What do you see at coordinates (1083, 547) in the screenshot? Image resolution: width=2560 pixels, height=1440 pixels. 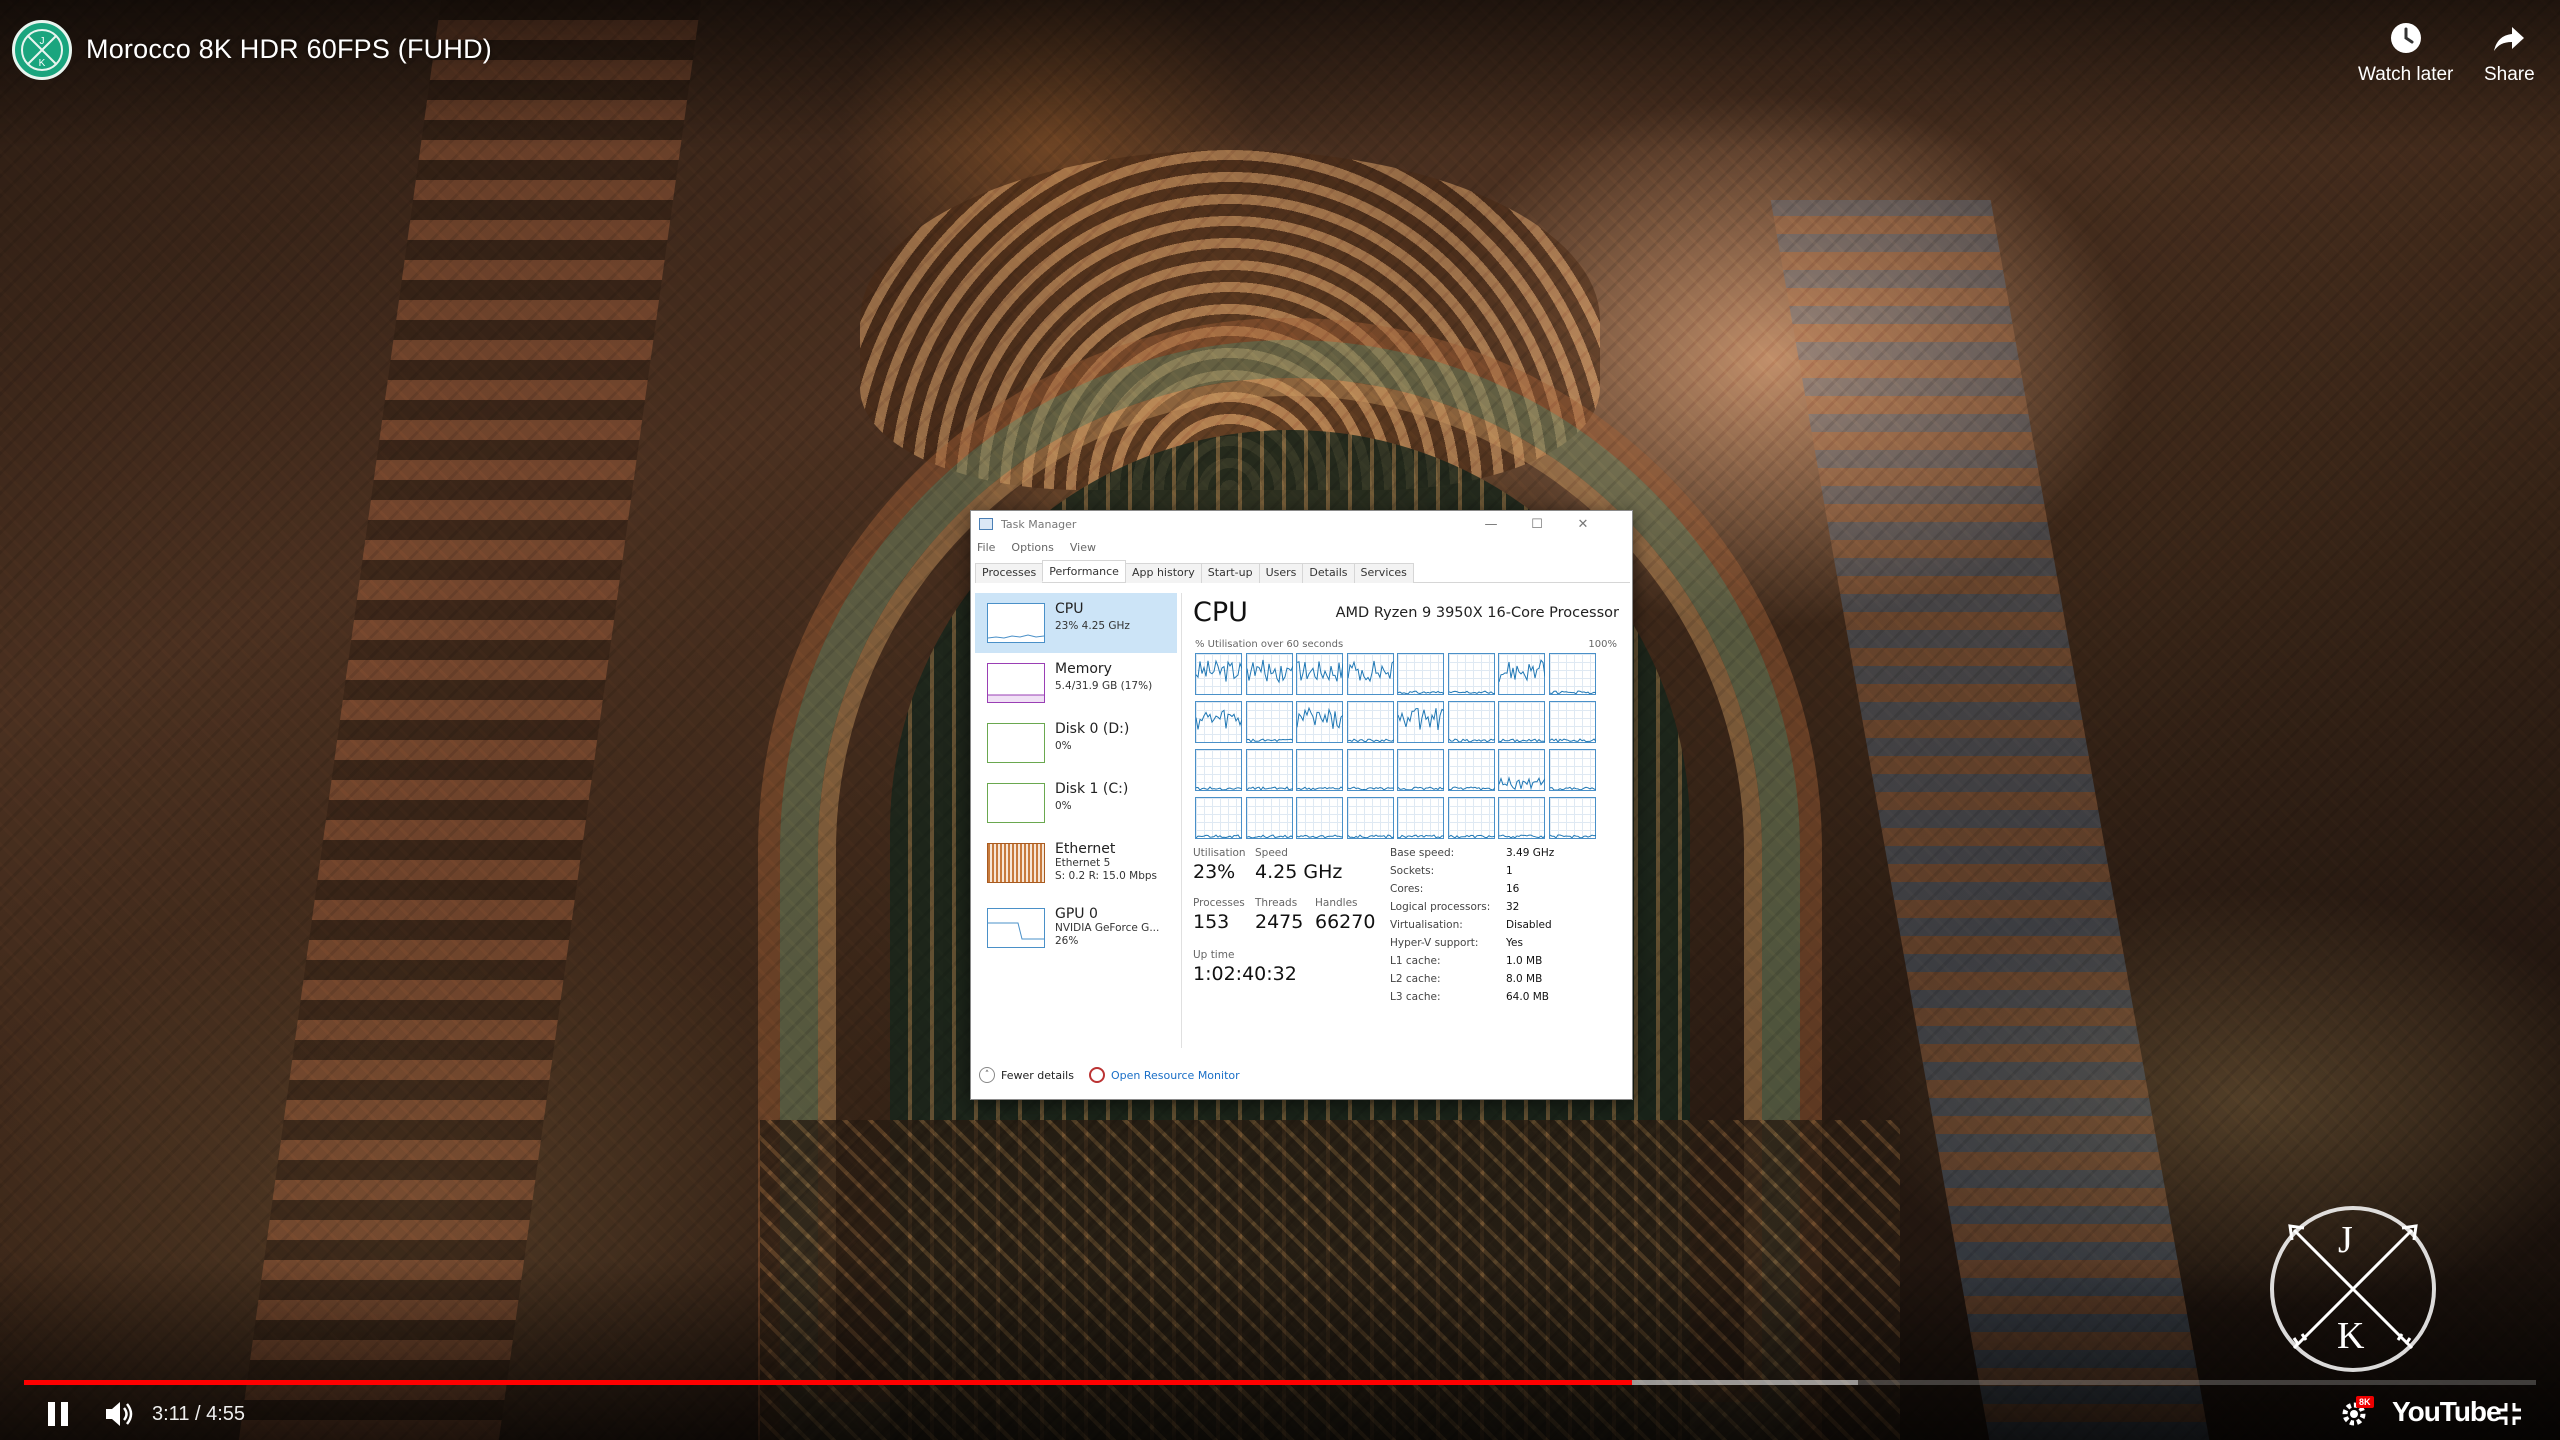 I see `menu-view: View` at bounding box center [1083, 547].